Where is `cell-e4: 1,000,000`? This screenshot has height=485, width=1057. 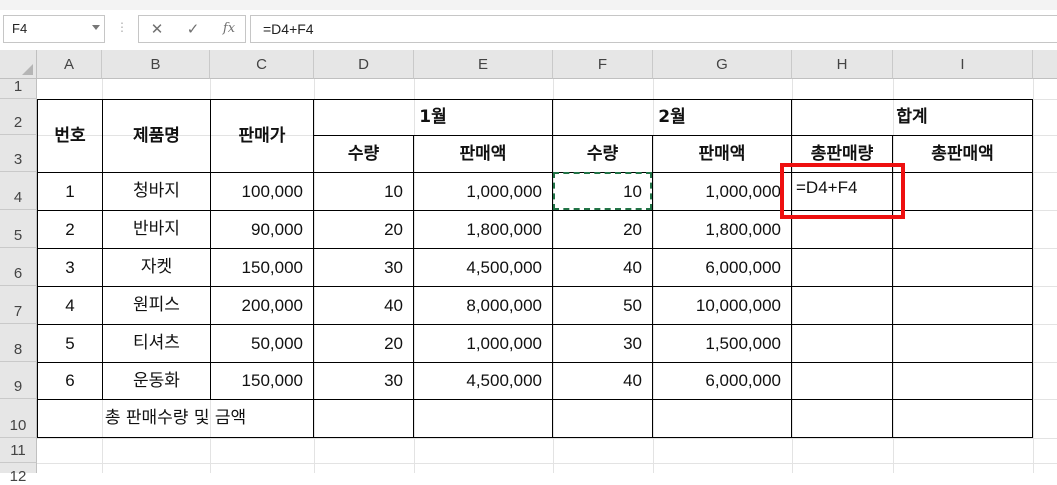 cell-e4: 1,000,000 is located at coordinates (478, 191).